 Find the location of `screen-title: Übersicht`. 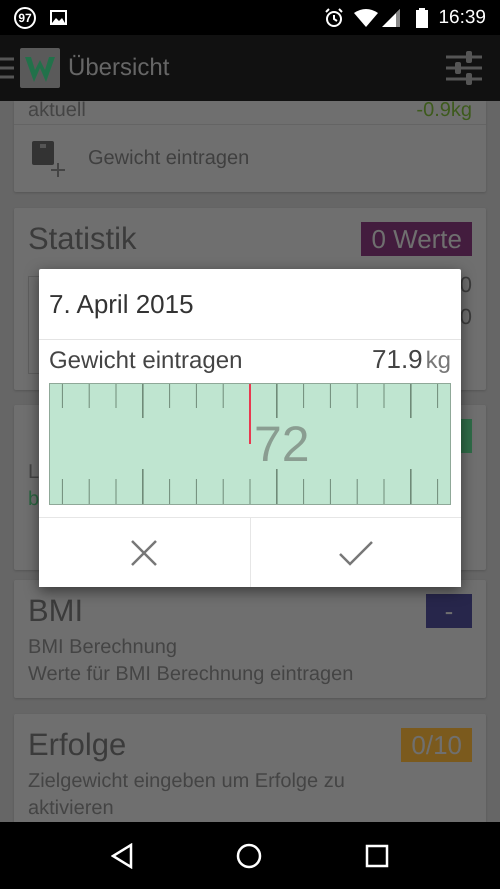

screen-title: Übersicht is located at coordinates (119, 68).